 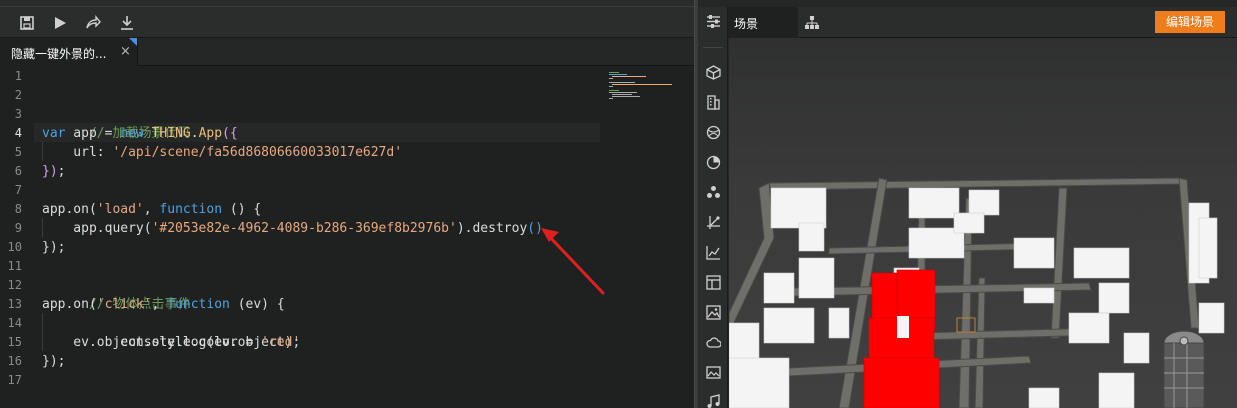 What do you see at coordinates (713, 372) in the screenshot?
I see `picture-icon` at bounding box center [713, 372].